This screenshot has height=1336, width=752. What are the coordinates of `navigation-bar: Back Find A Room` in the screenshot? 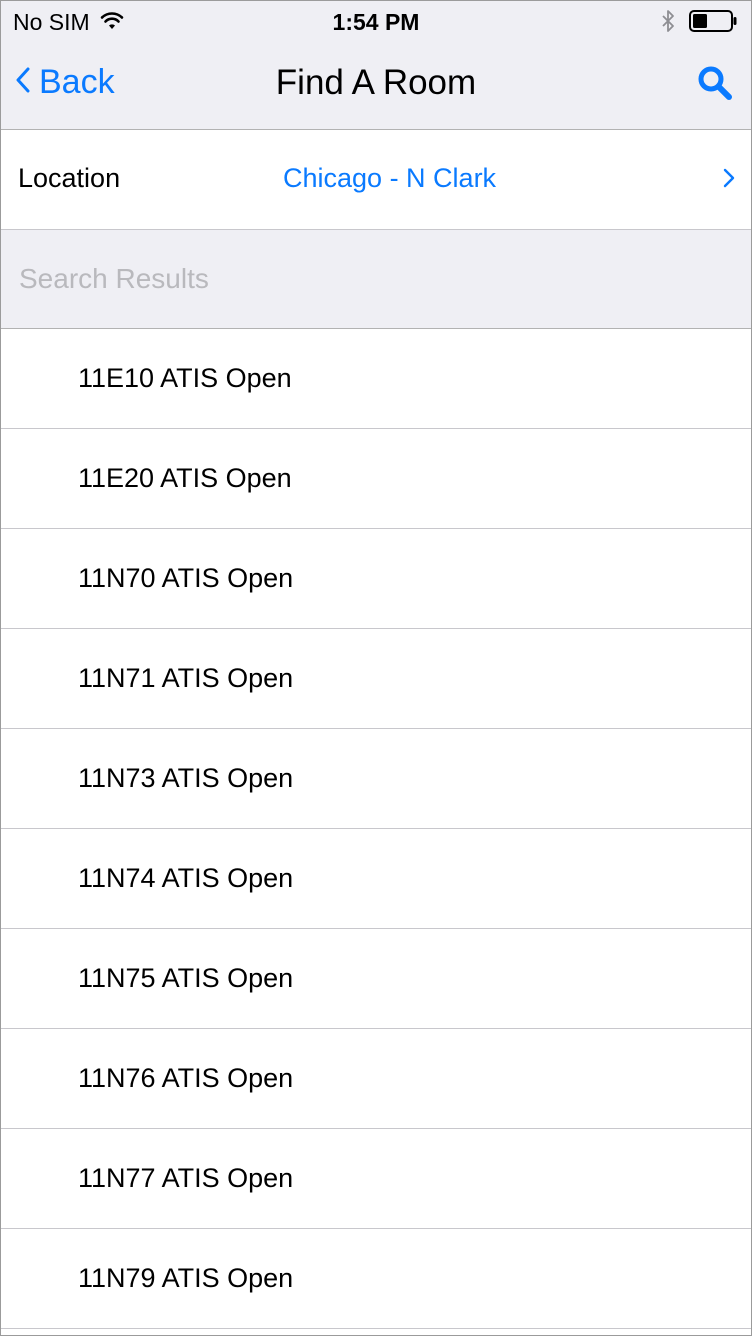 It's located at (376, 85).